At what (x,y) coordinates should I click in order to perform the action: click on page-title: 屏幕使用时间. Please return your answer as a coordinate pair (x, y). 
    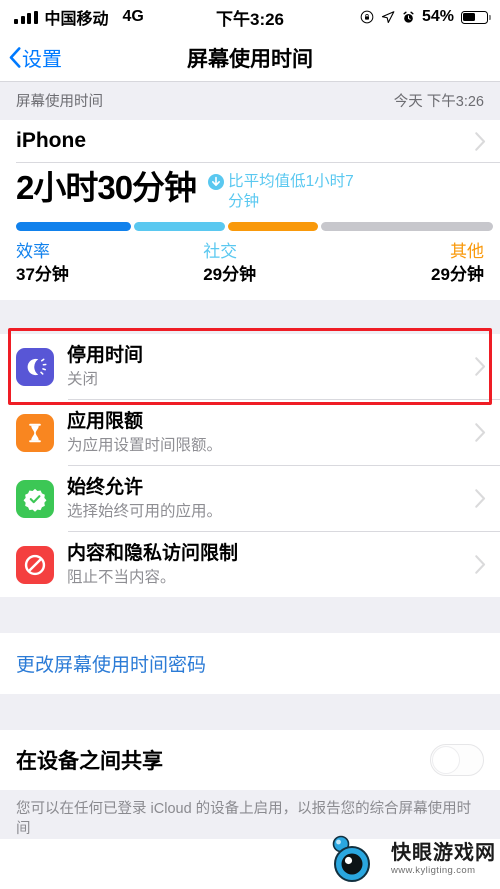
    Looking at the image, I should click on (250, 59).